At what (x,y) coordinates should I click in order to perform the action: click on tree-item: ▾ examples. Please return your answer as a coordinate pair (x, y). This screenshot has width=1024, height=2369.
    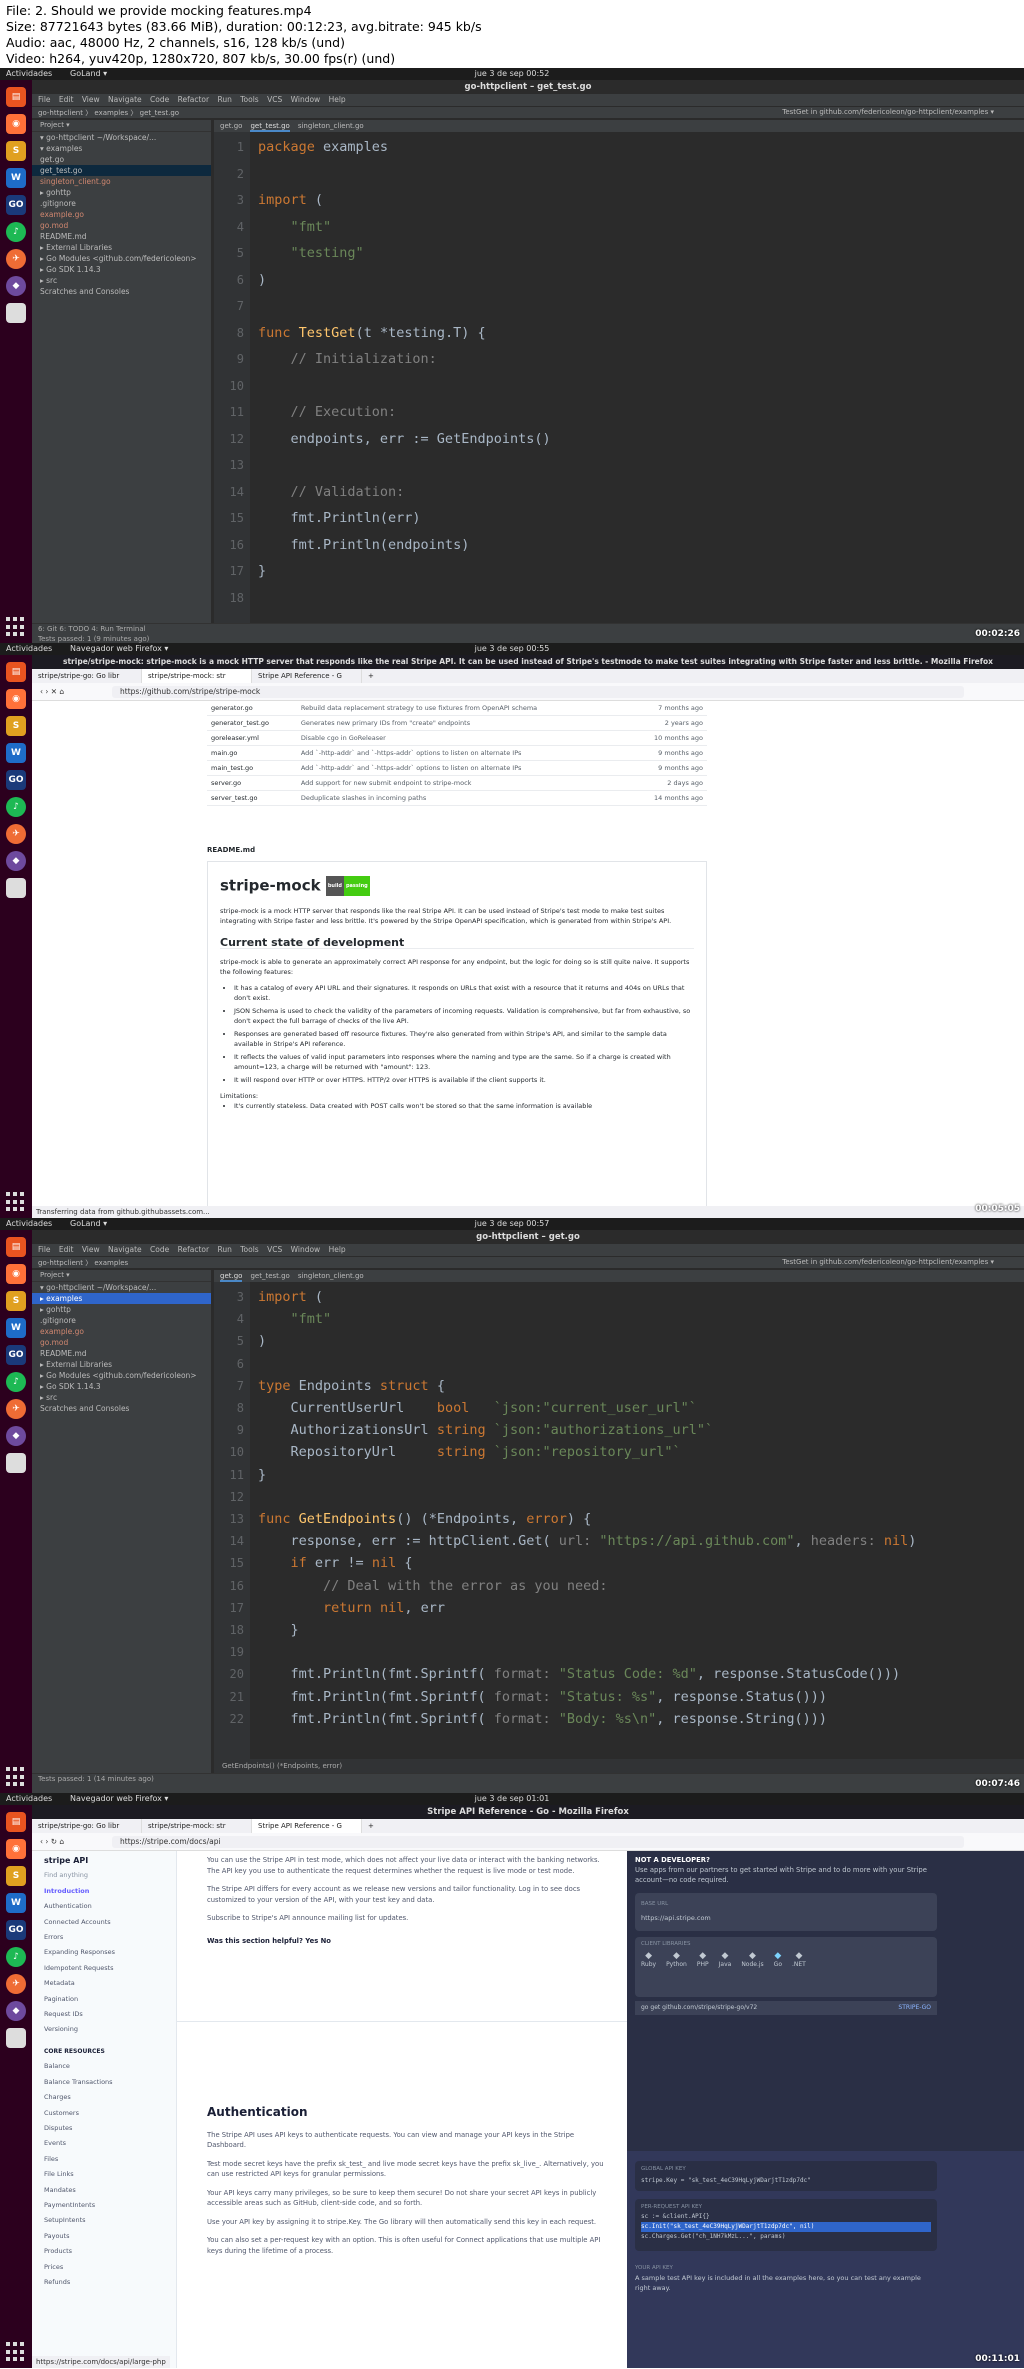
    Looking at the image, I should click on (121, 148).